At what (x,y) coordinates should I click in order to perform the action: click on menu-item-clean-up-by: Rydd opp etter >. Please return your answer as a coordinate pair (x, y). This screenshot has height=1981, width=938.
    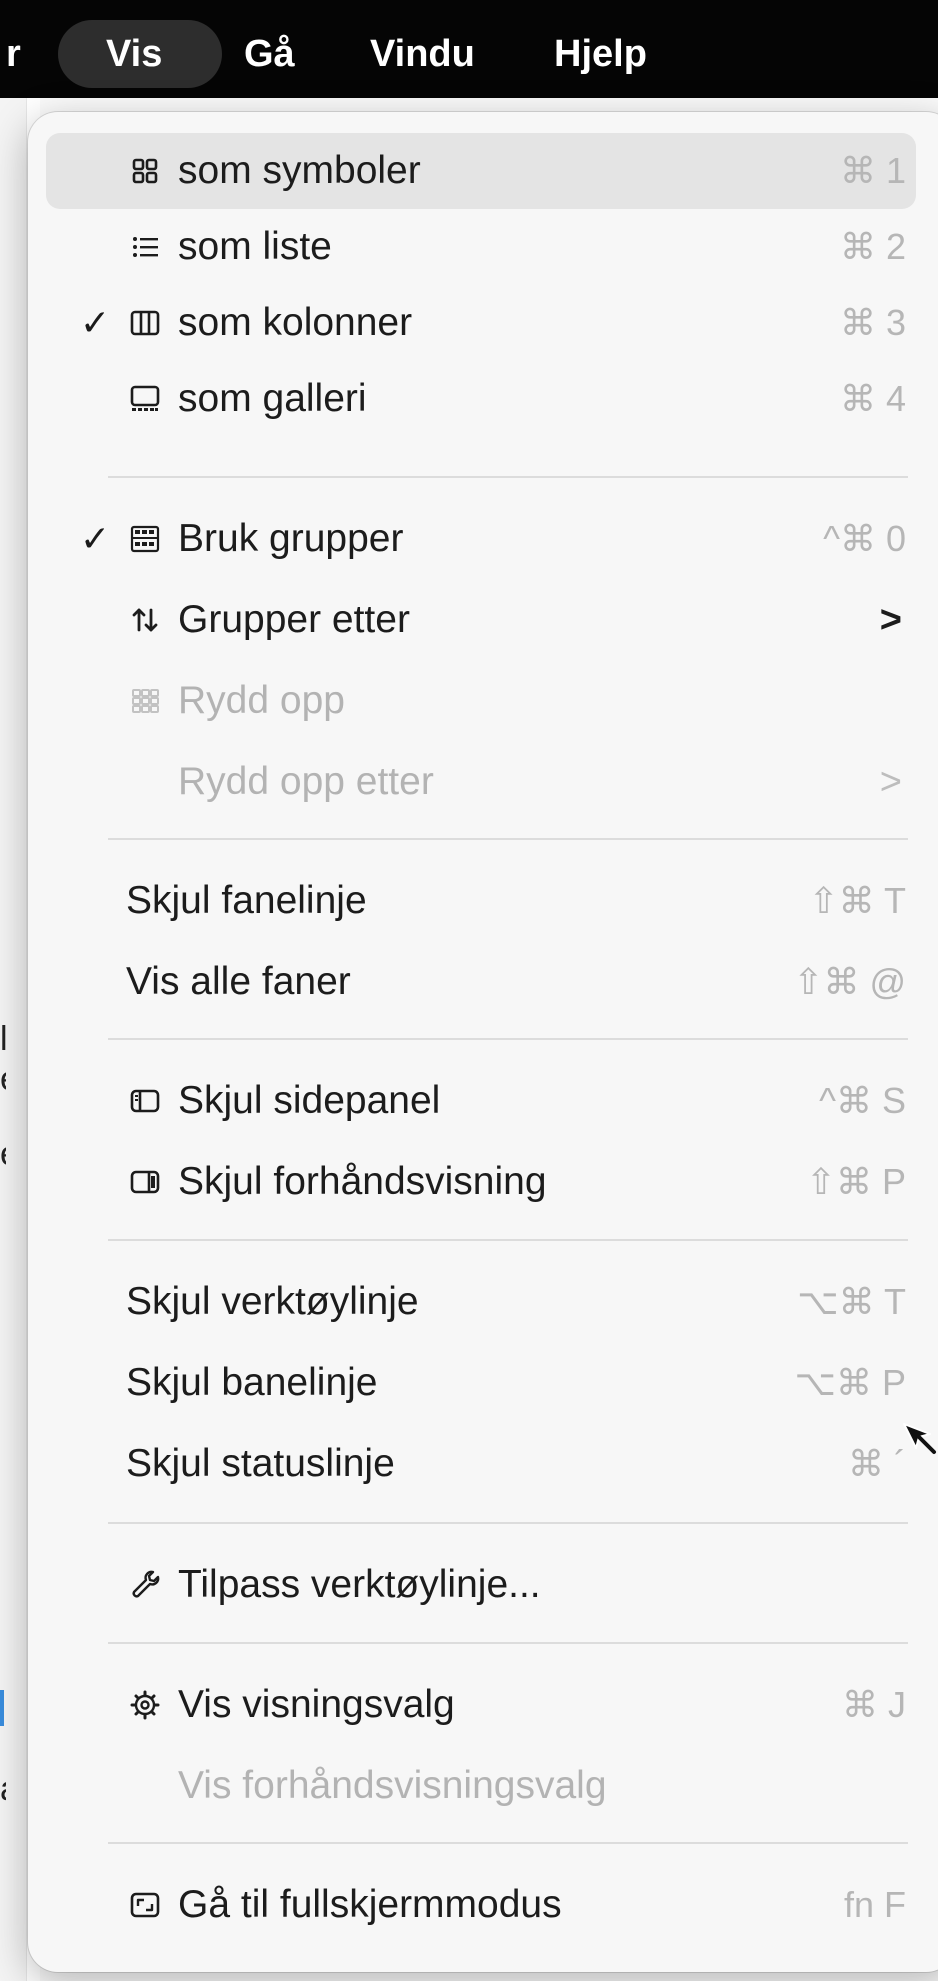
    Looking at the image, I should click on (481, 782).